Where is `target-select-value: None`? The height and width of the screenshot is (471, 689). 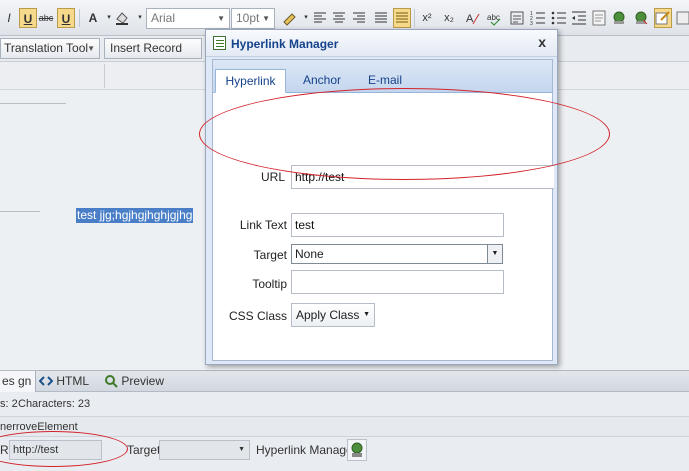
target-select-value: None is located at coordinates (309, 254).